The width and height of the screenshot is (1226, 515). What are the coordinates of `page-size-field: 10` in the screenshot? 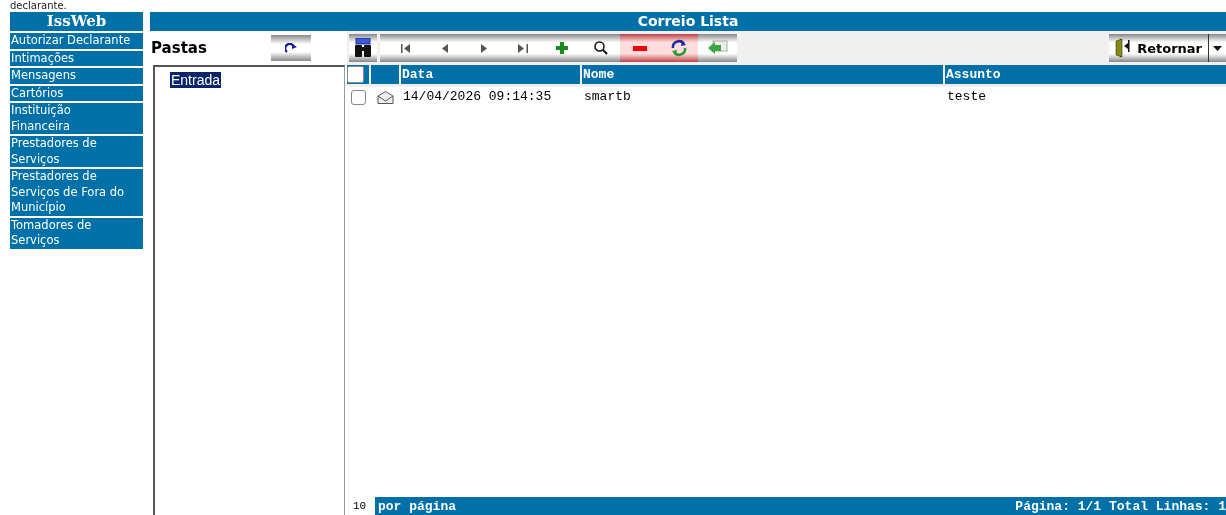 It's located at (361, 506).